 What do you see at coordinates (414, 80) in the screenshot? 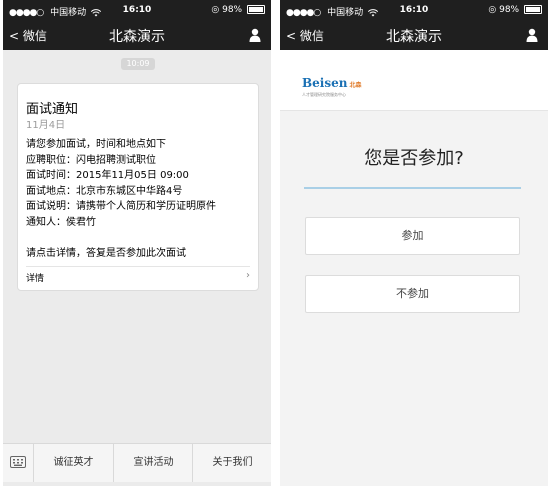
I see `brand-header: Beisen 北森 人才管理研究院服务中心` at bounding box center [414, 80].